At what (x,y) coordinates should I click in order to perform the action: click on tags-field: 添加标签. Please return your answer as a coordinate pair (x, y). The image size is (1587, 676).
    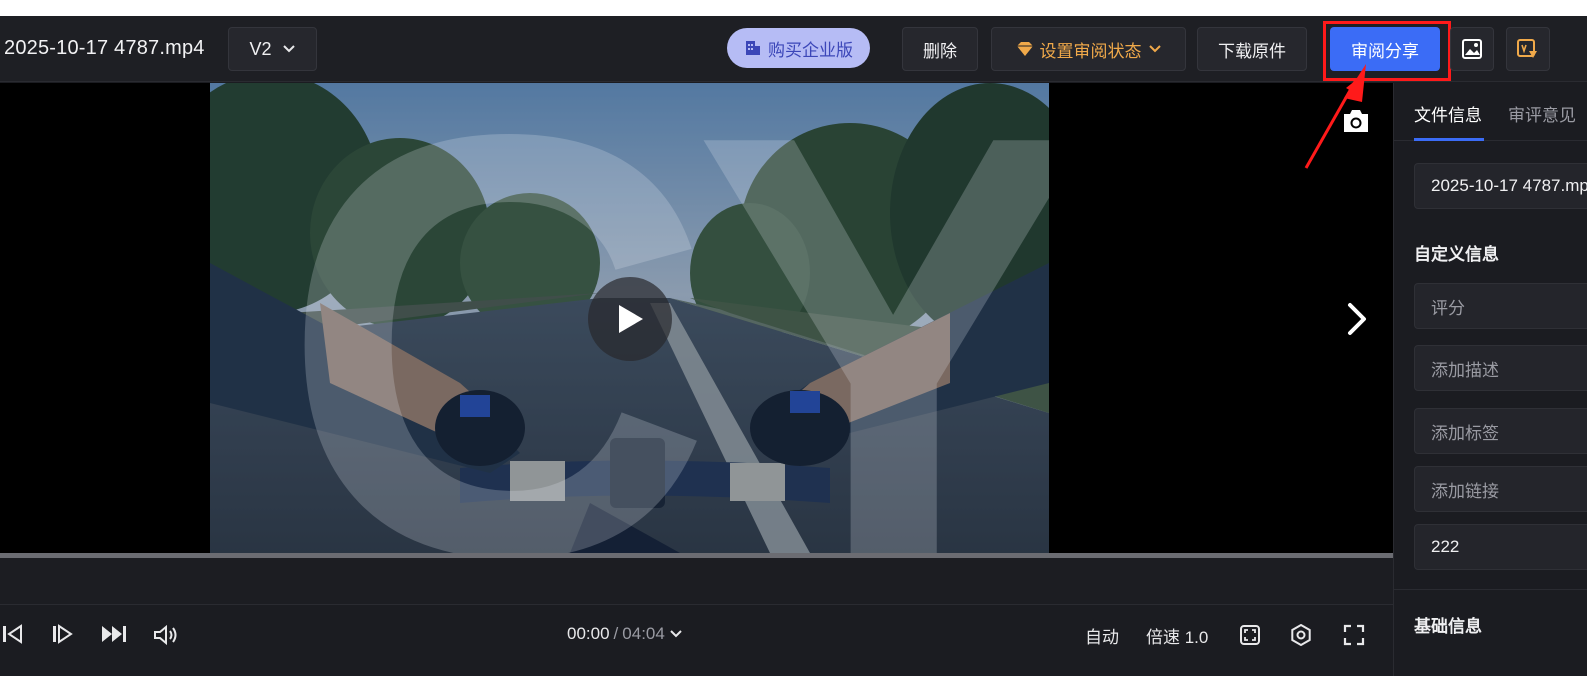
    Looking at the image, I should click on (1500, 431).